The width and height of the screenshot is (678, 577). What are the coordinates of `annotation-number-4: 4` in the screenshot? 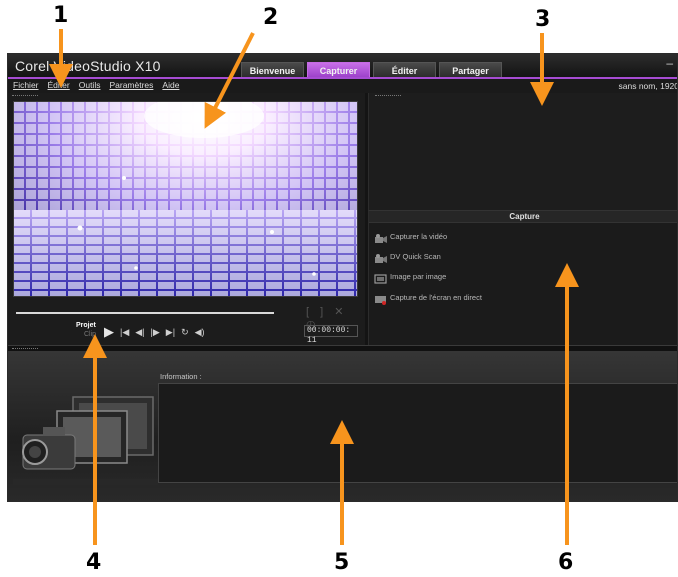 It's located at (94, 562).